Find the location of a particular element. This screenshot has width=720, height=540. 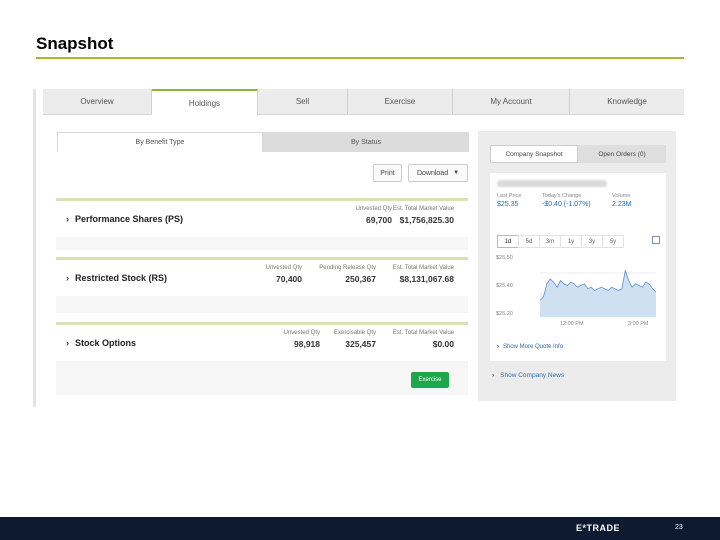

range-3y: 3y is located at coordinates (592, 241).